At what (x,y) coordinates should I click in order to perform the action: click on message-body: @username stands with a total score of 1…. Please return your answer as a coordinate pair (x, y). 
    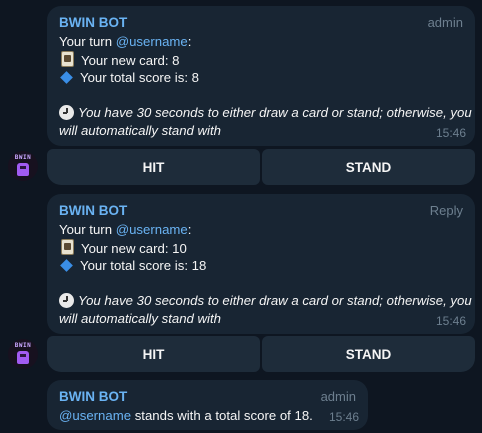
    Looking at the image, I should click on (207, 416).